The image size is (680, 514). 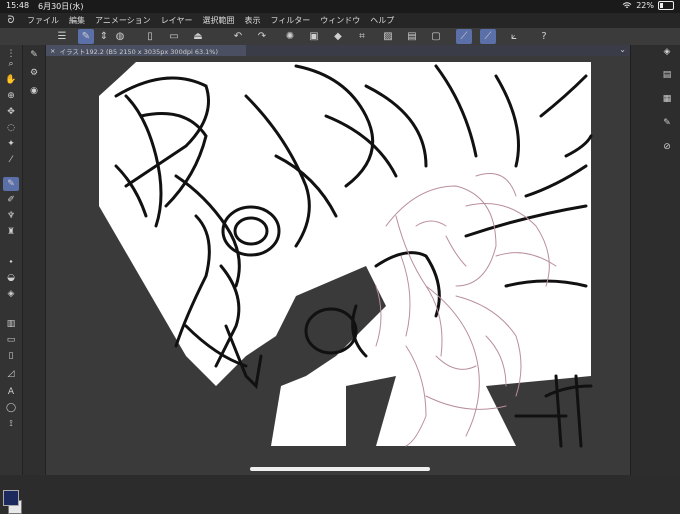 I want to click on figure-icon: ▭, so click(x=11, y=340).